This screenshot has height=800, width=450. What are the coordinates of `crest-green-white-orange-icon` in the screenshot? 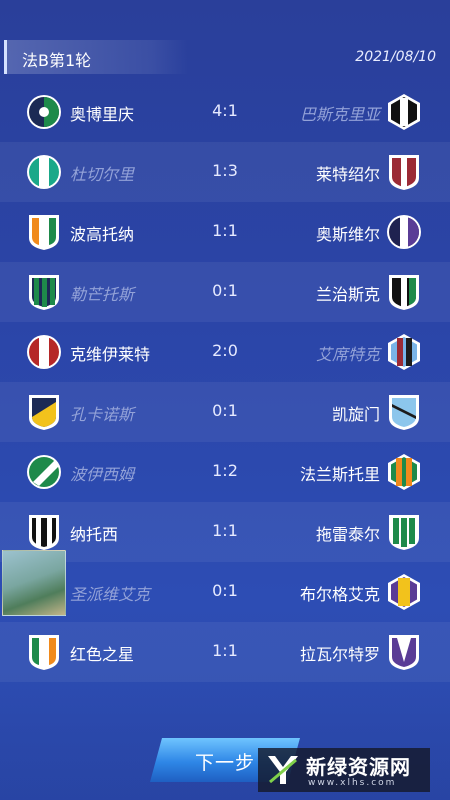 It's located at (44, 652).